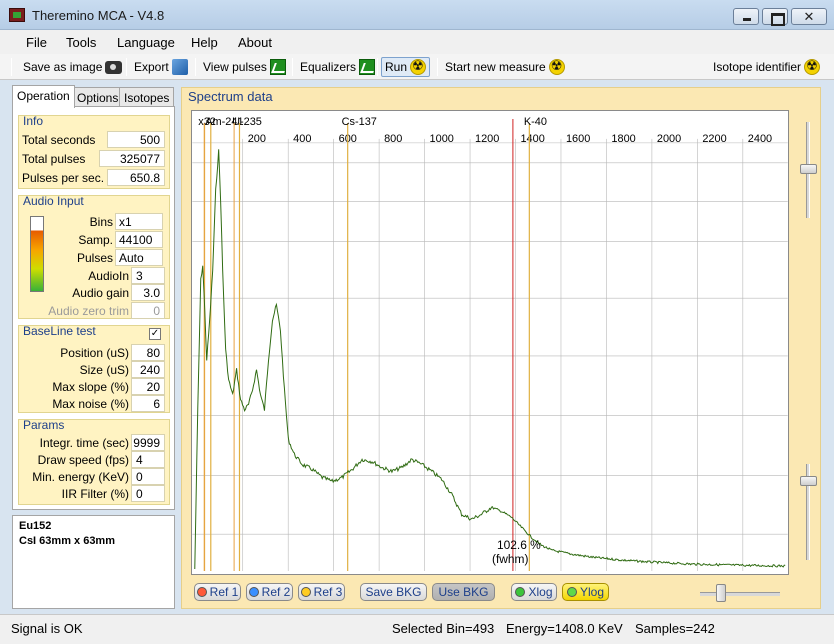 This screenshot has height=644, width=834. I want to click on tab-operation: Operation, so click(43, 96).